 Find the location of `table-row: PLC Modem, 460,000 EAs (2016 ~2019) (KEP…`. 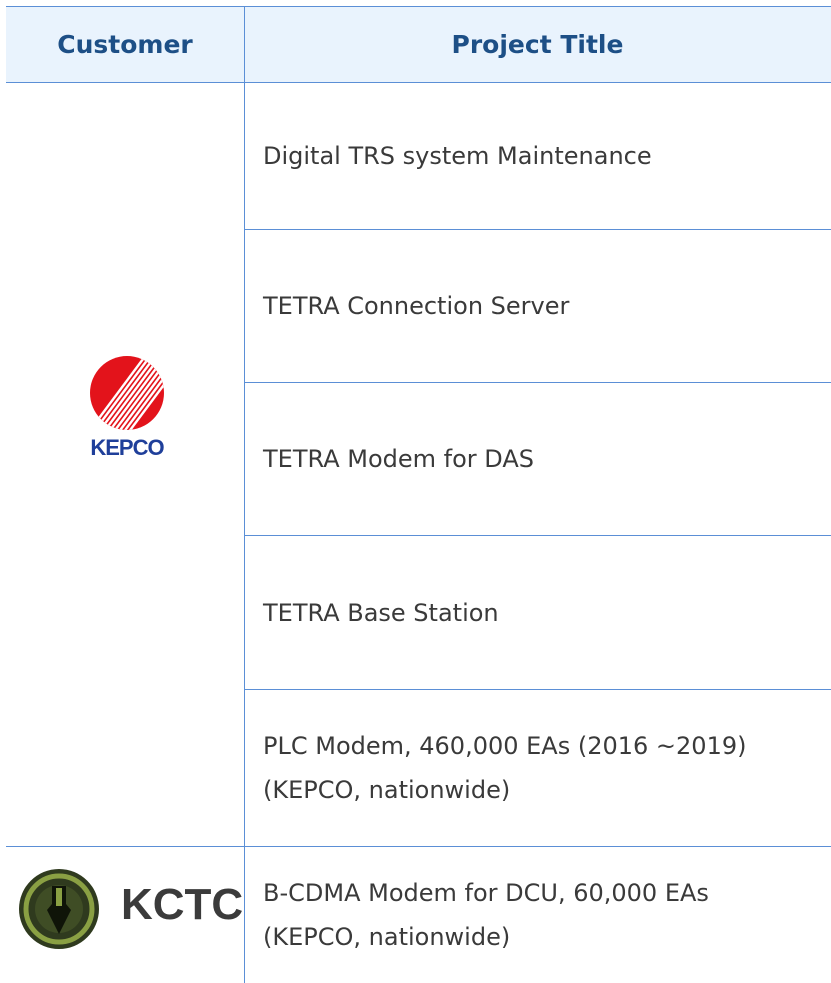

table-row: PLC Modem, 460,000 EAs (2016 ~2019) (KEP… is located at coordinates (543, 768).